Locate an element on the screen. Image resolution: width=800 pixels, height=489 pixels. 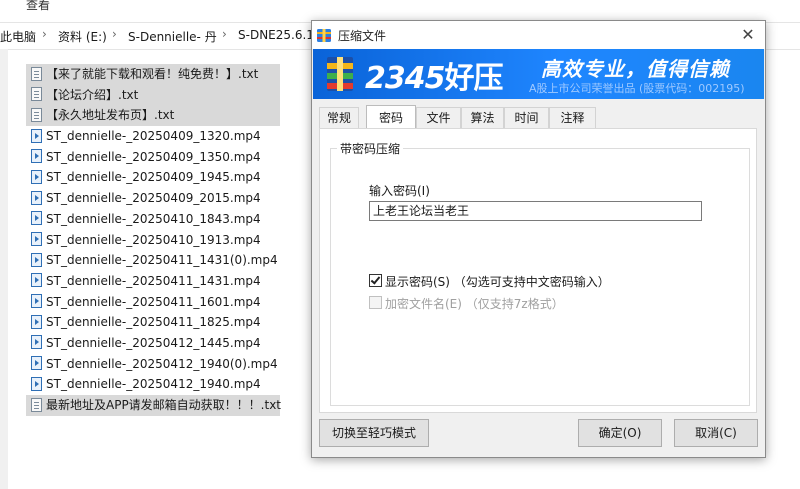
file-item: 最新地址及APP请发邮箱自动获取！！！.txt is located at coordinates (154, 405).